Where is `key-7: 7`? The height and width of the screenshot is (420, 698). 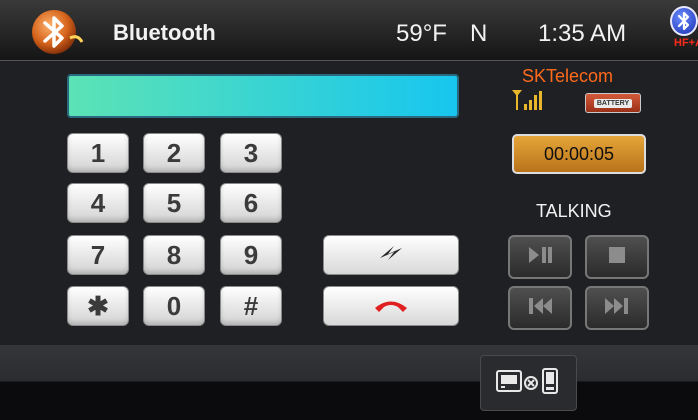 key-7: 7 is located at coordinates (98, 255).